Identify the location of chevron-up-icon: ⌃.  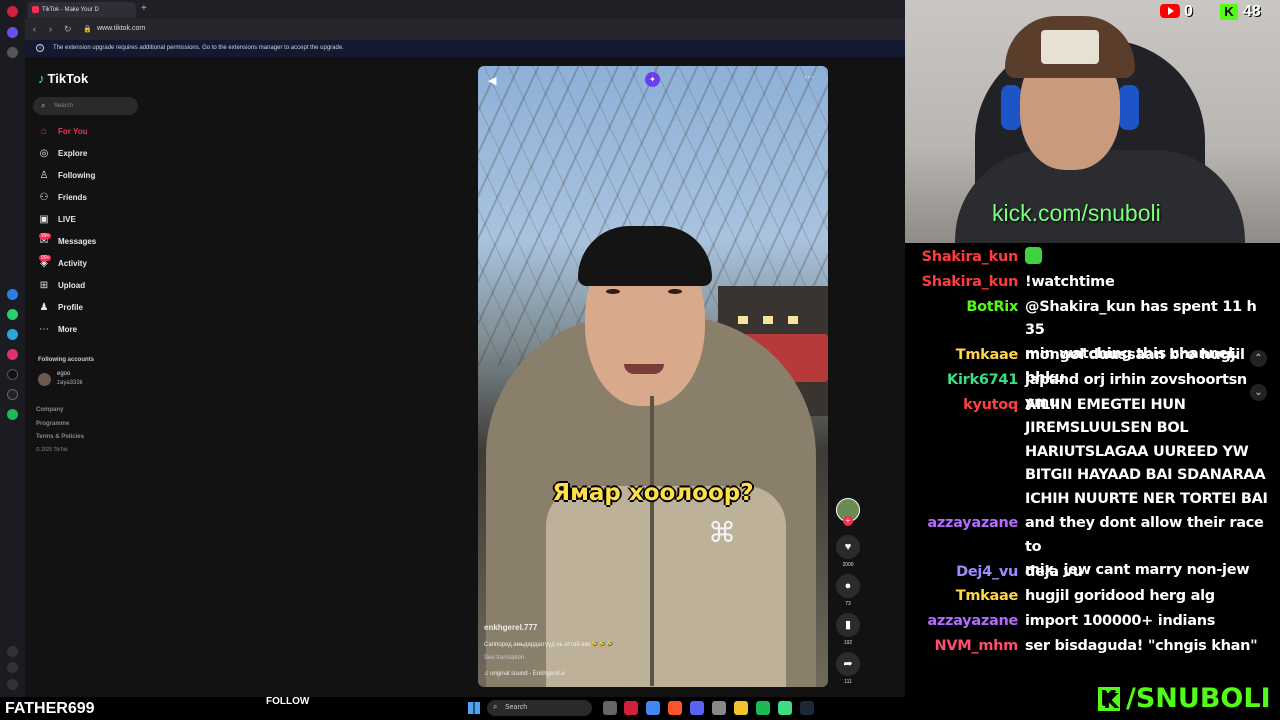
(1258, 358).